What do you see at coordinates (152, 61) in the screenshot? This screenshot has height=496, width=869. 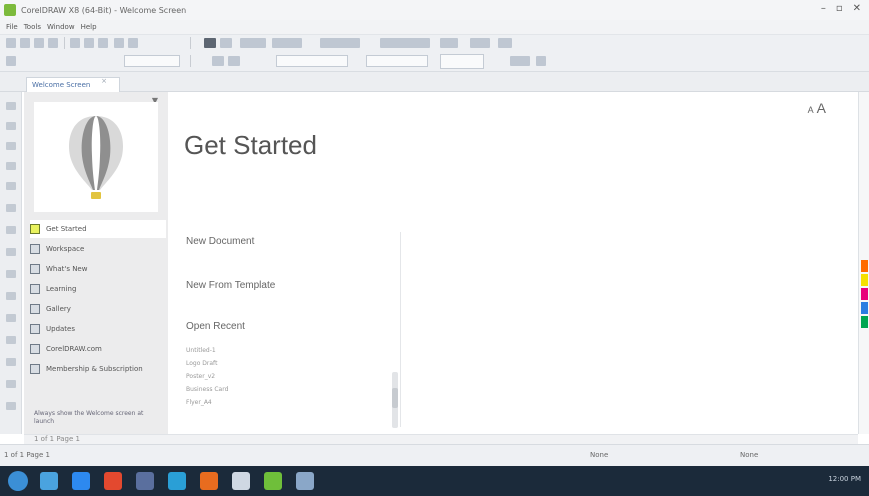 I see `page-size-field` at bounding box center [152, 61].